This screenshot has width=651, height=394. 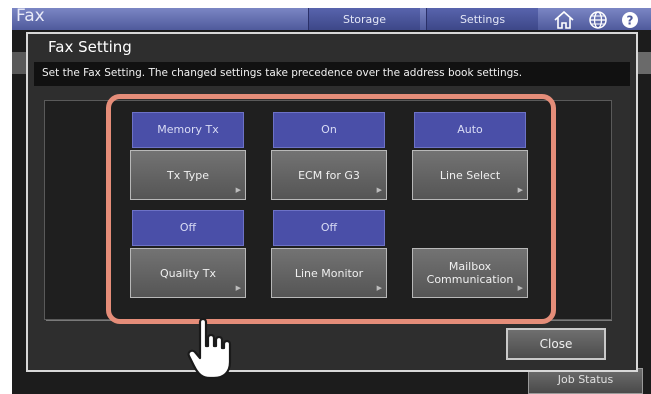 I want to click on background-panel-edge, so click(x=644, y=63).